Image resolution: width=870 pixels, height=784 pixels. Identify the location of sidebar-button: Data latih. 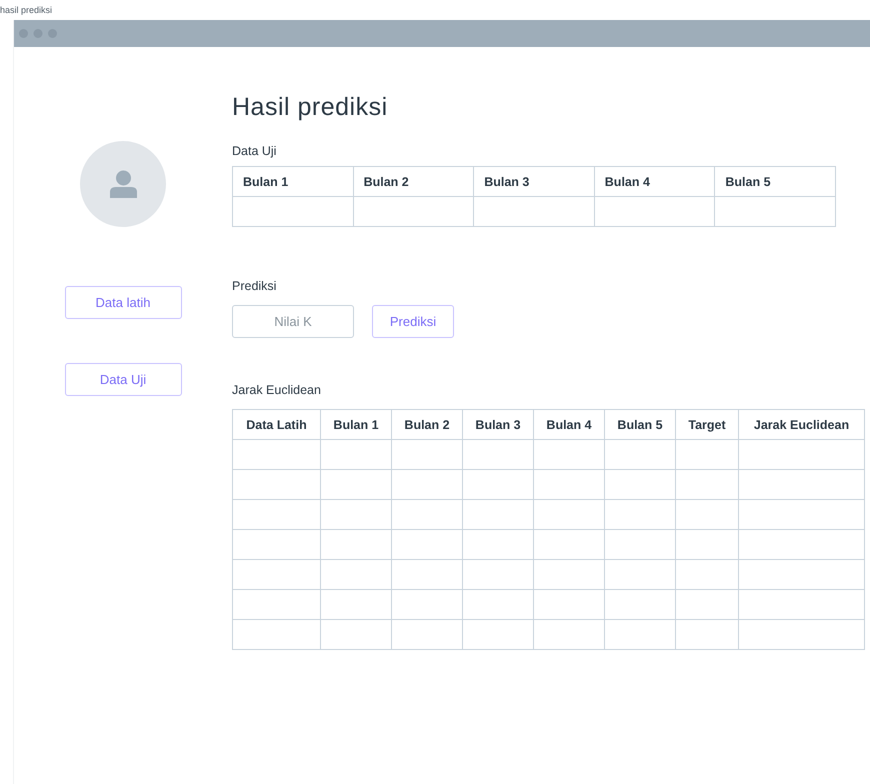
(123, 302).